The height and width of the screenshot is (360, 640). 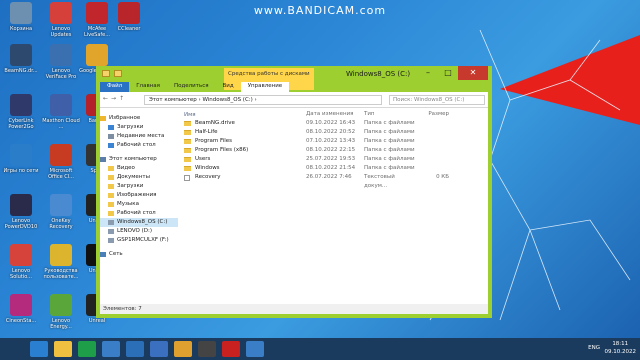 What do you see at coordinates (255, 349) in the screenshot?
I see `taskbar-explorer2-icon` at bounding box center [255, 349].